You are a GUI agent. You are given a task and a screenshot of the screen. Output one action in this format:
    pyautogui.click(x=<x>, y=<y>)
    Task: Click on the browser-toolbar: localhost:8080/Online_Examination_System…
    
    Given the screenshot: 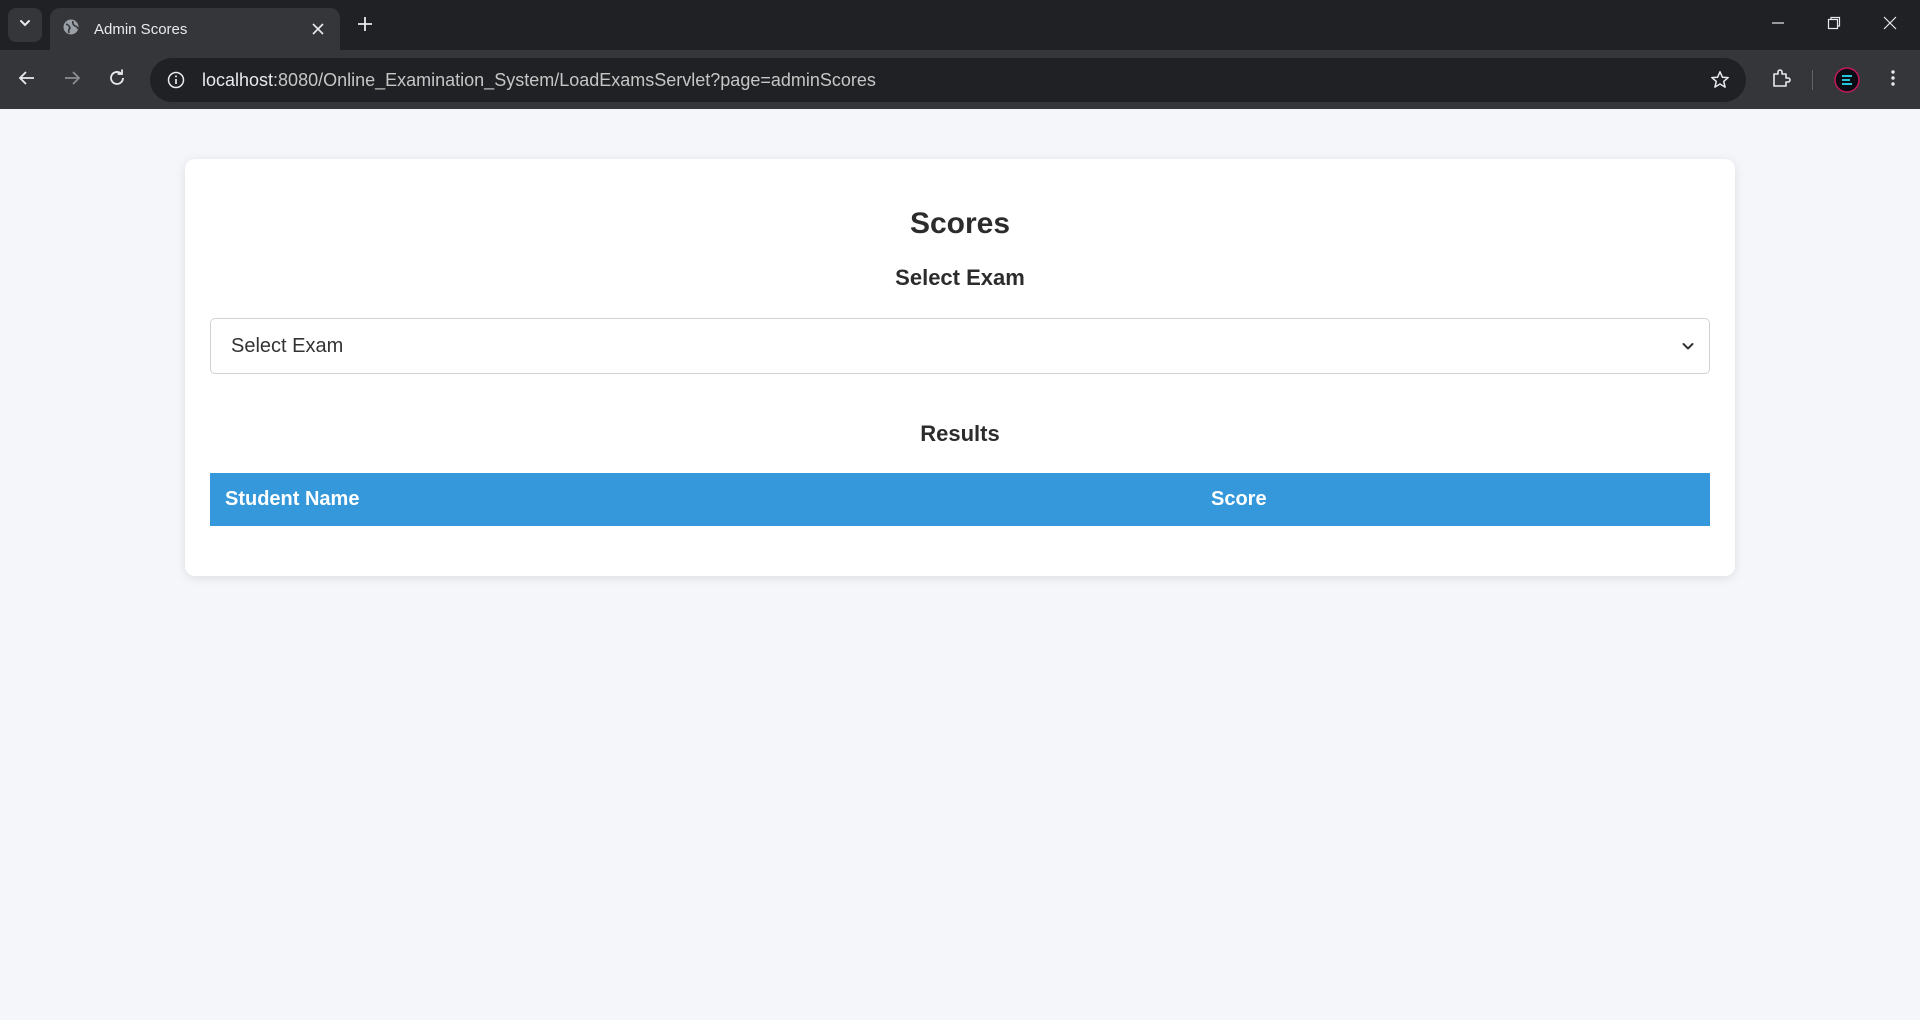 What is the action you would take?
    pyautogui.click(x=960, y=79)
    